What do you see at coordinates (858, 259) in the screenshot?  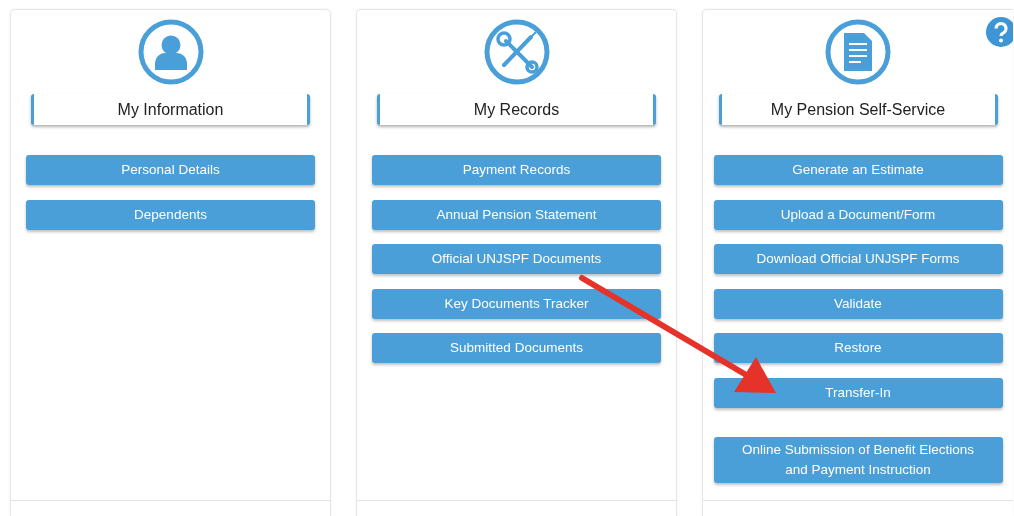 I see `menu-button: Download Official UNJSPF Forms` at bounding box center [858, 259].